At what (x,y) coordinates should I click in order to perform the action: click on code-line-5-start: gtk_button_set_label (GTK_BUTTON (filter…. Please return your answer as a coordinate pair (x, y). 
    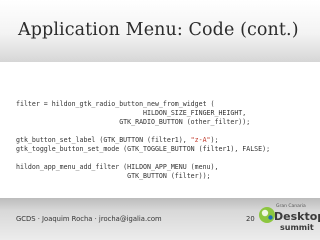
    Looking at the image, I should click on (103, 140).